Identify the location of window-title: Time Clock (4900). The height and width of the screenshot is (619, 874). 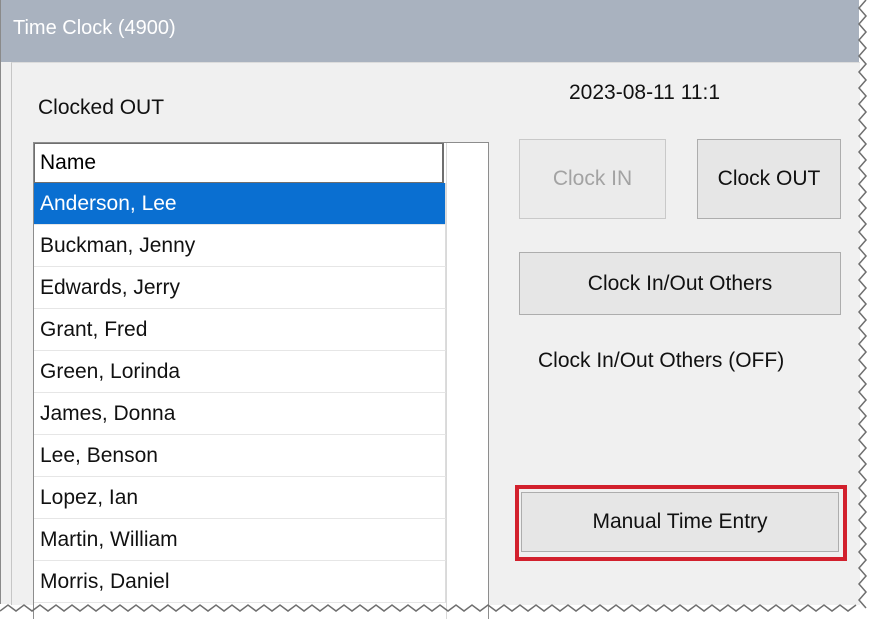
(94, 28).